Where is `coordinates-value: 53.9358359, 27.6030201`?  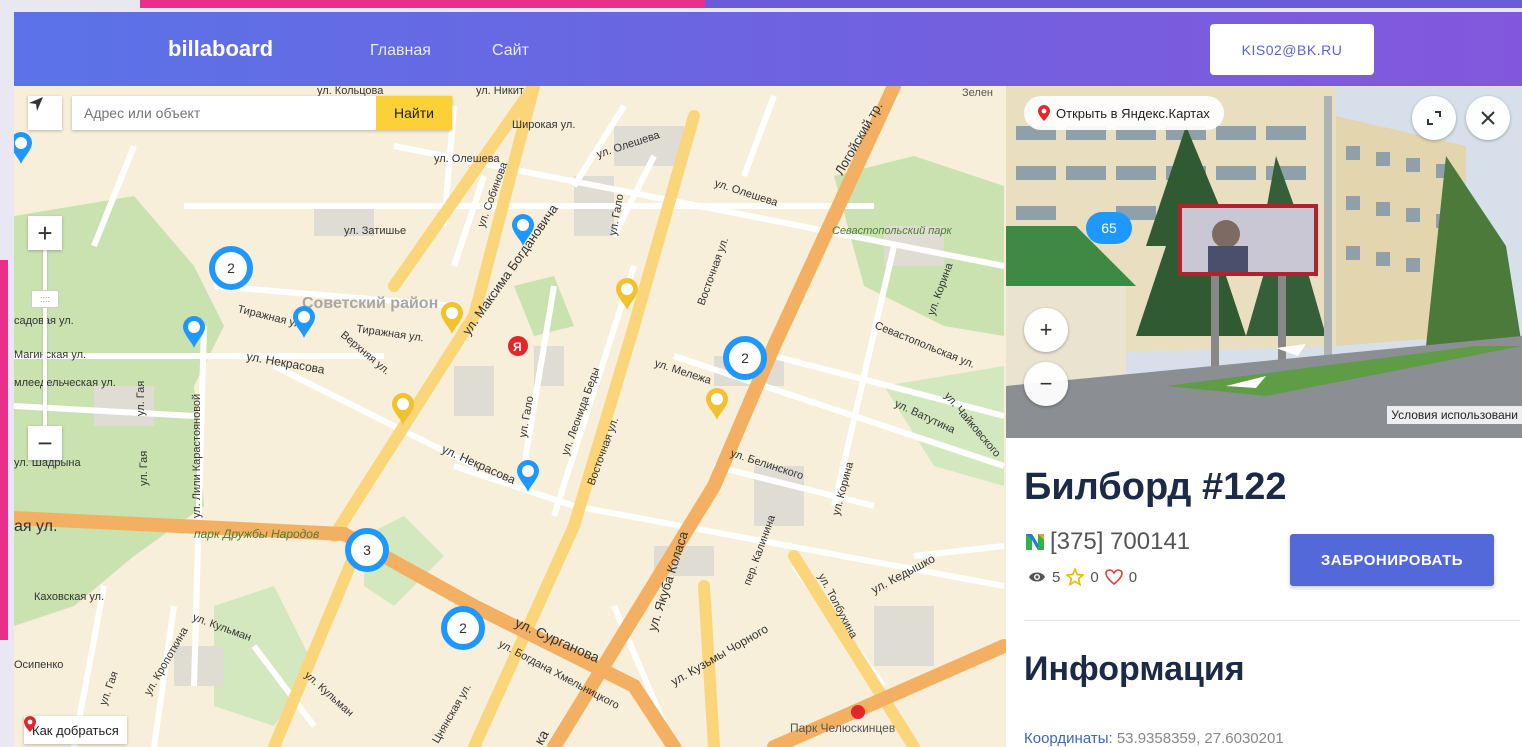 coordinates-value: 53.9358359, 27.6030201 is located at coordinates (1200, 738).